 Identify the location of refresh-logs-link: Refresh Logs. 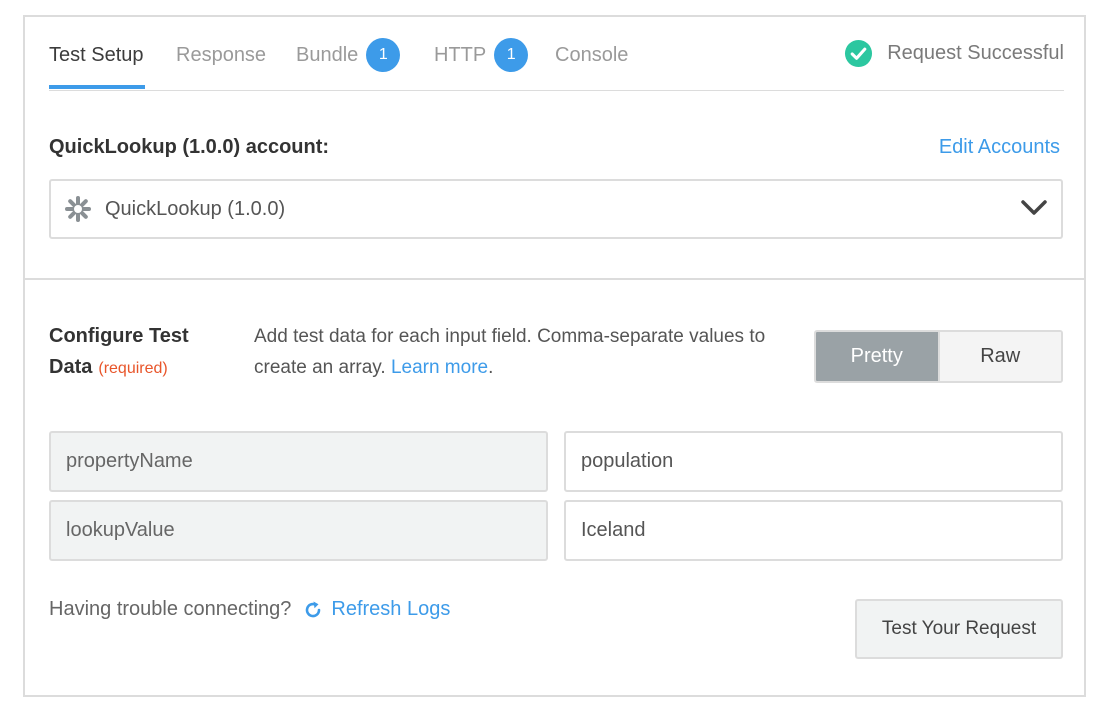
(376, 609).